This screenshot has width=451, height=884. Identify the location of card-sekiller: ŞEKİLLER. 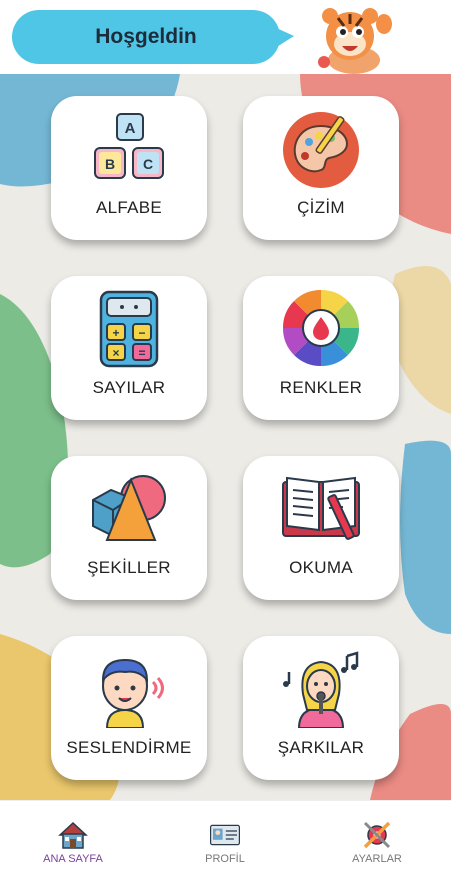
(129, 528).